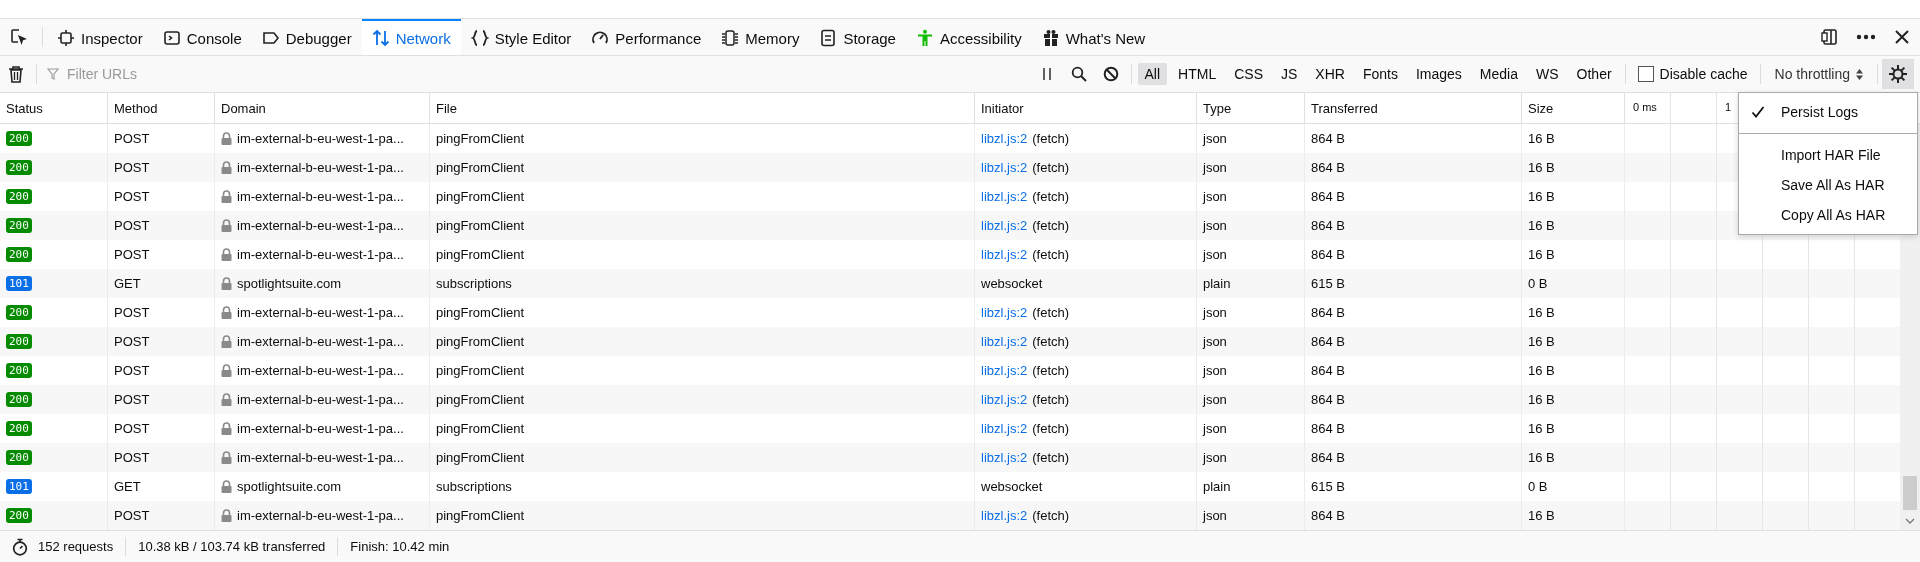 The width and height of the screenshot is (1920, 562). Describe the element at coordinates (1645, 74) in the screenshot. I see `disable-cache-checkbox` at that location.